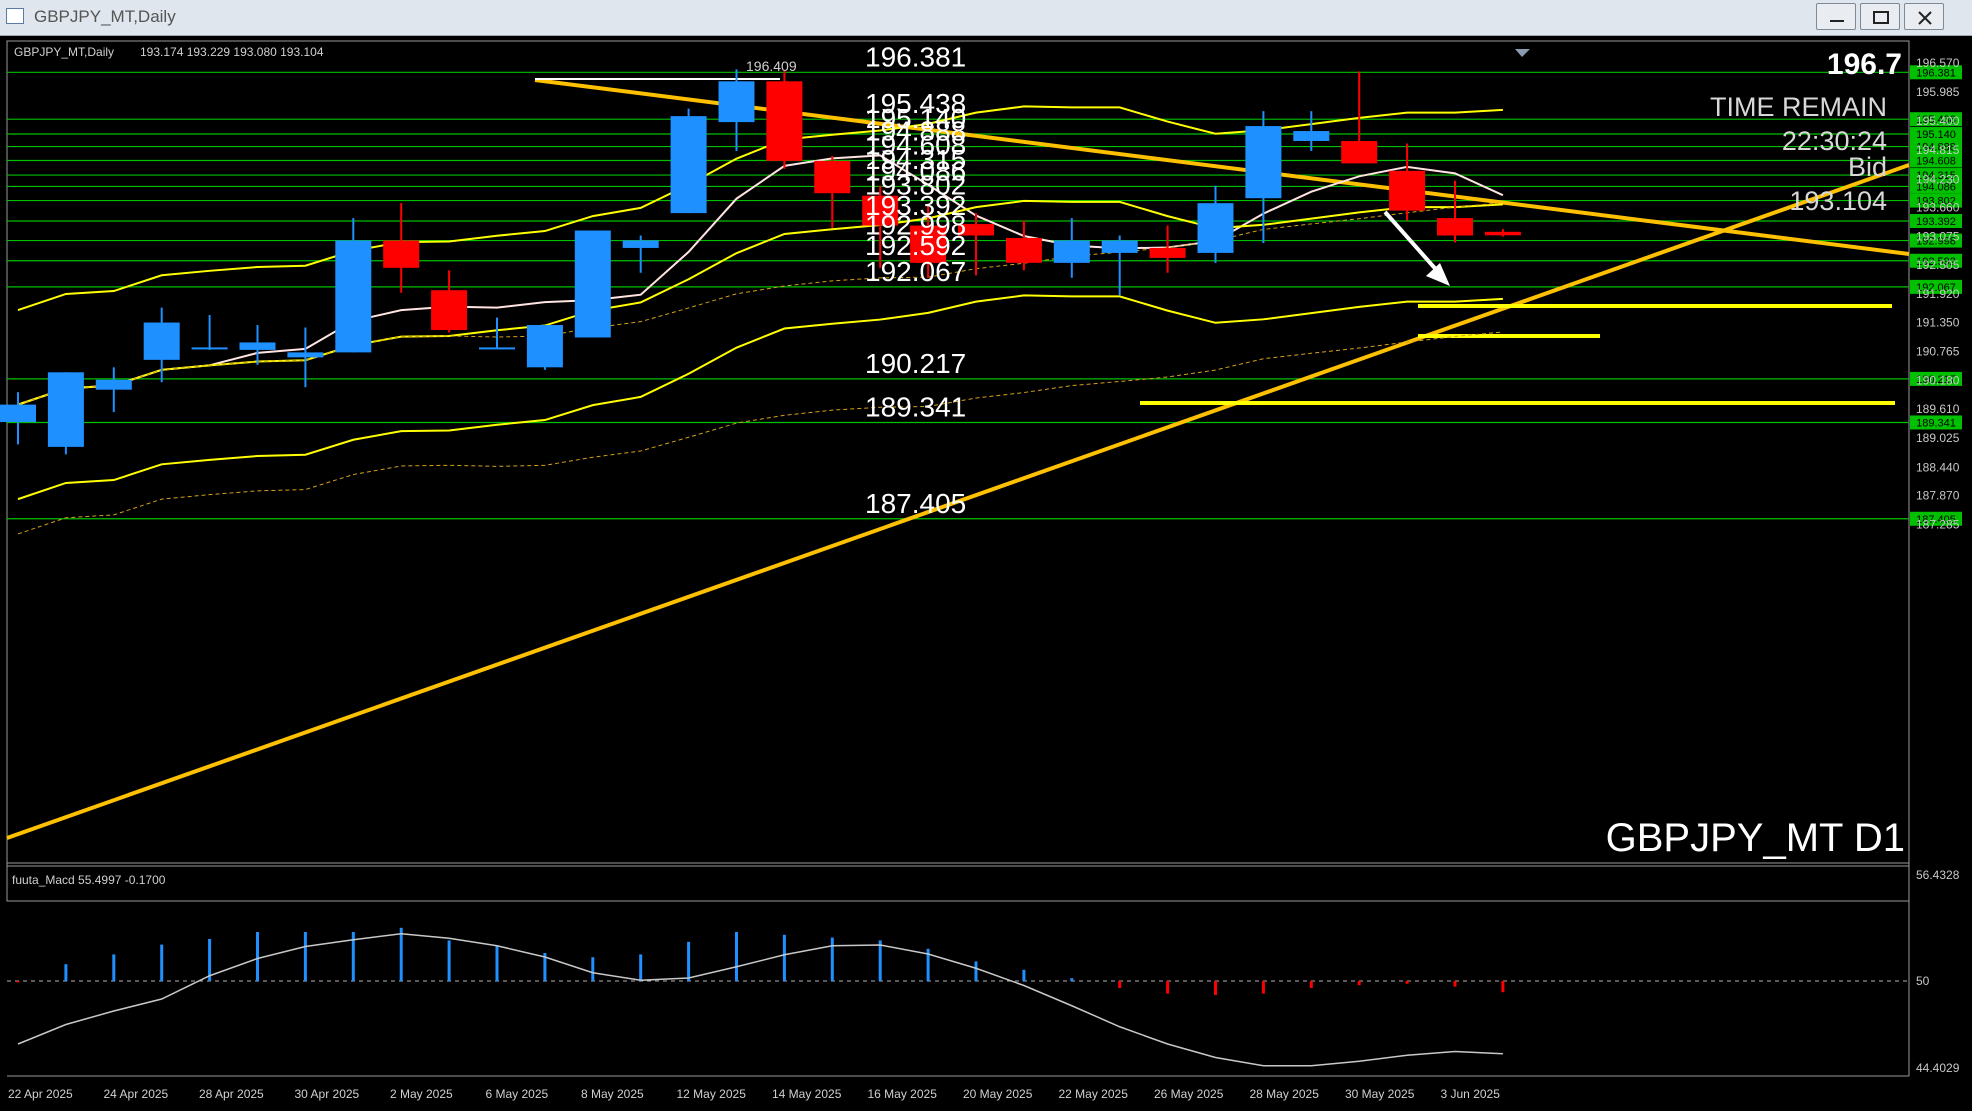 The width and height of the screenshot is (1972, 1111). Describe the element at coordinates (1936, 423) in the screenshot. I see `axis-level-tag-13: 189.341` at that location.